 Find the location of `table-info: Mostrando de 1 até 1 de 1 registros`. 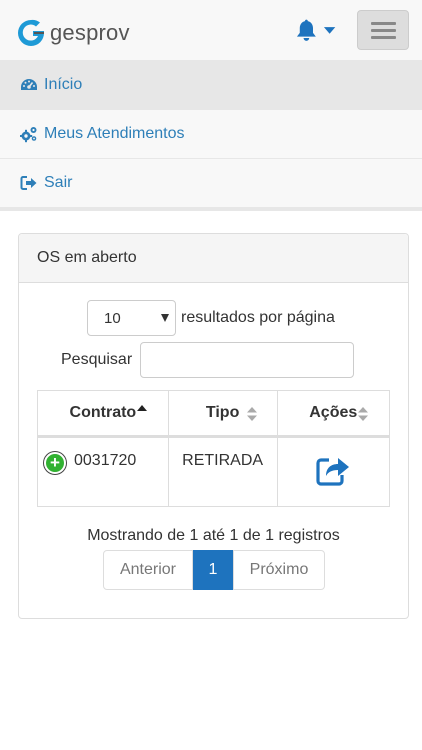

table-info: Mostrando de 1 até 1 de 1 registros is located at coordinates (213, 535).